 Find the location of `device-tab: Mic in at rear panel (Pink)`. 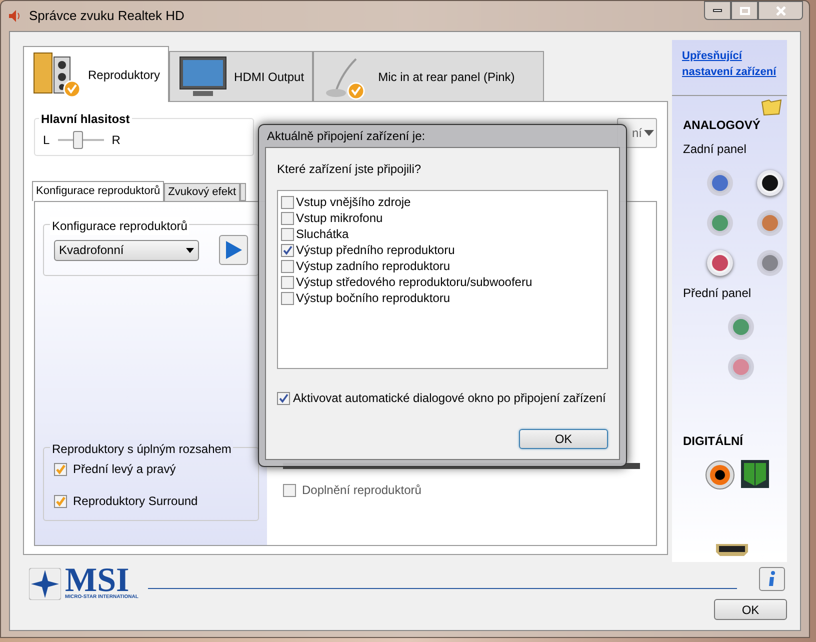

device-tab: Mic in at rear panel (Pink) is located at coordinates (428, 76).